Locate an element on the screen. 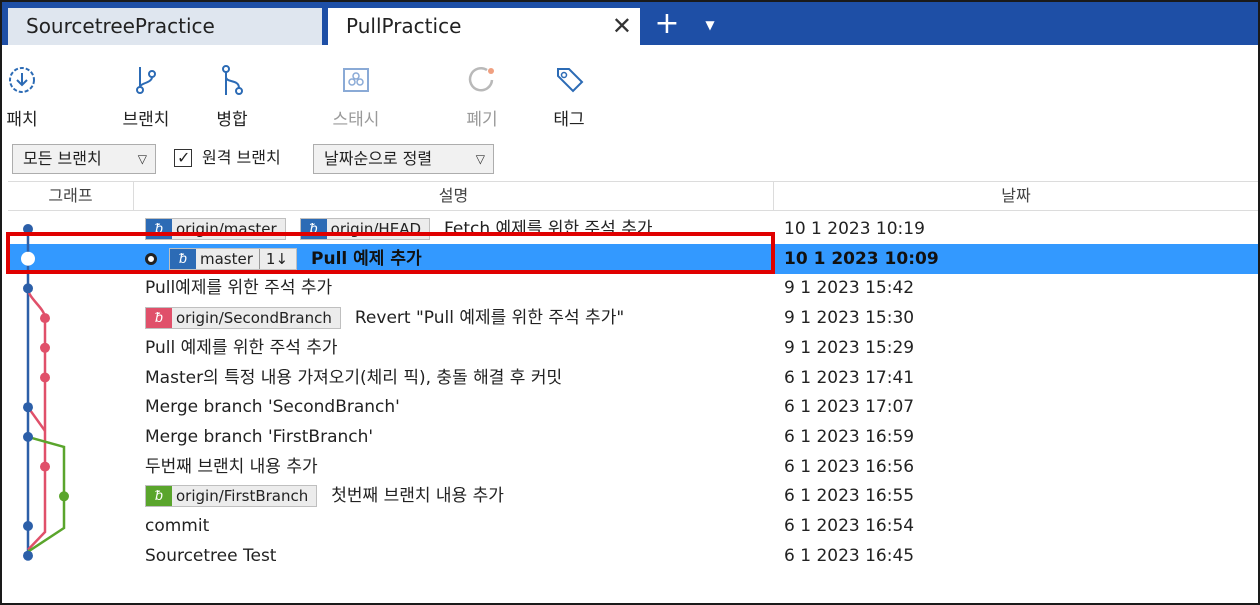 The height and width of the screenshot is (605, 1260). fetch-icon is located at coordinates (22, 80).